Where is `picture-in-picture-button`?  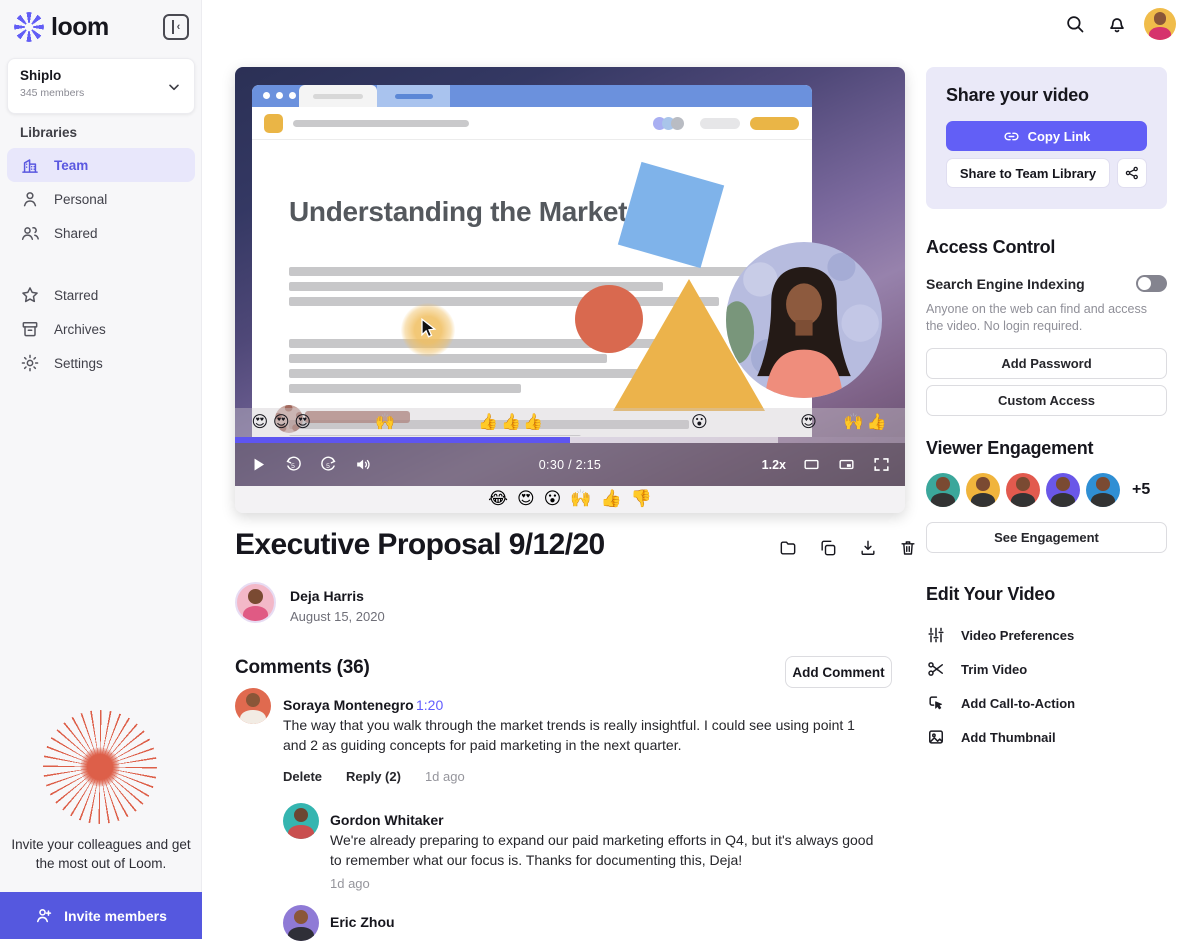
picture-in-picture-button is located at coordinates (846, 464).